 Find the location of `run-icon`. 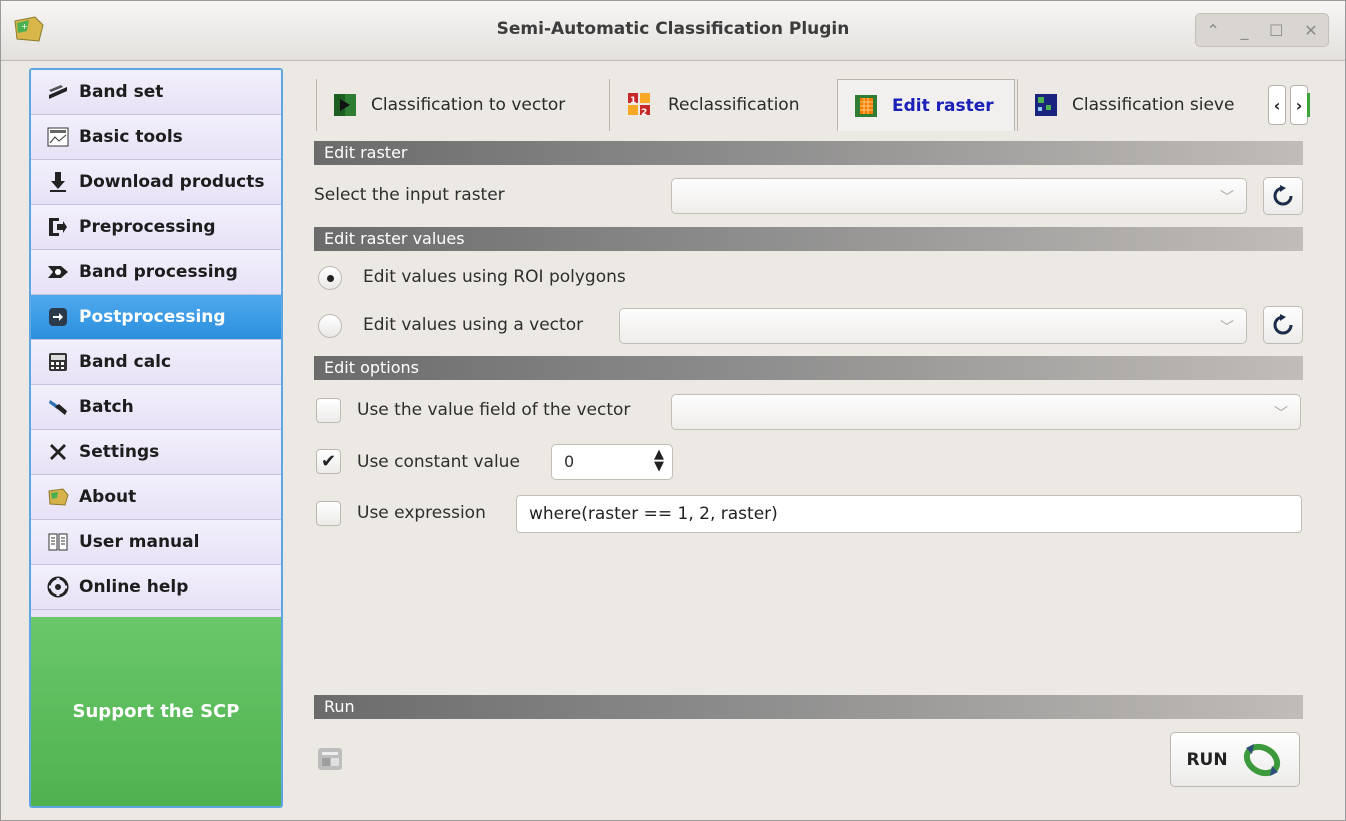

run-icon is located at coordinates (1261, 759).